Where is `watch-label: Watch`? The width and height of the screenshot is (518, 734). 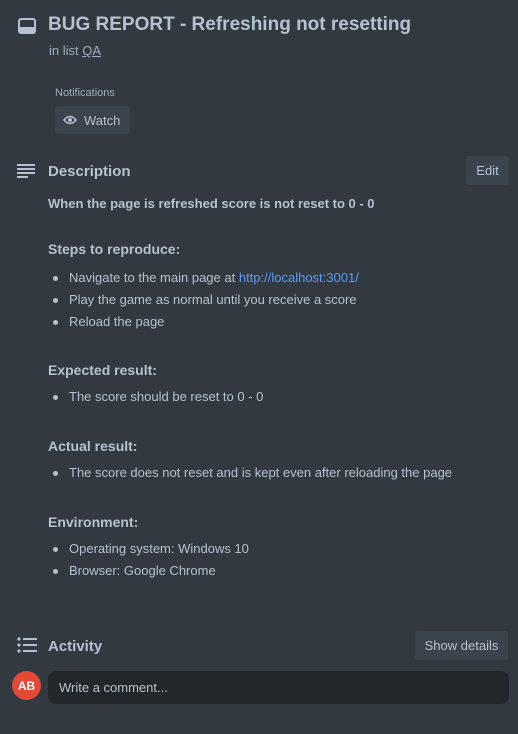
watch-label: Watch is located at coordinates (102, 120).